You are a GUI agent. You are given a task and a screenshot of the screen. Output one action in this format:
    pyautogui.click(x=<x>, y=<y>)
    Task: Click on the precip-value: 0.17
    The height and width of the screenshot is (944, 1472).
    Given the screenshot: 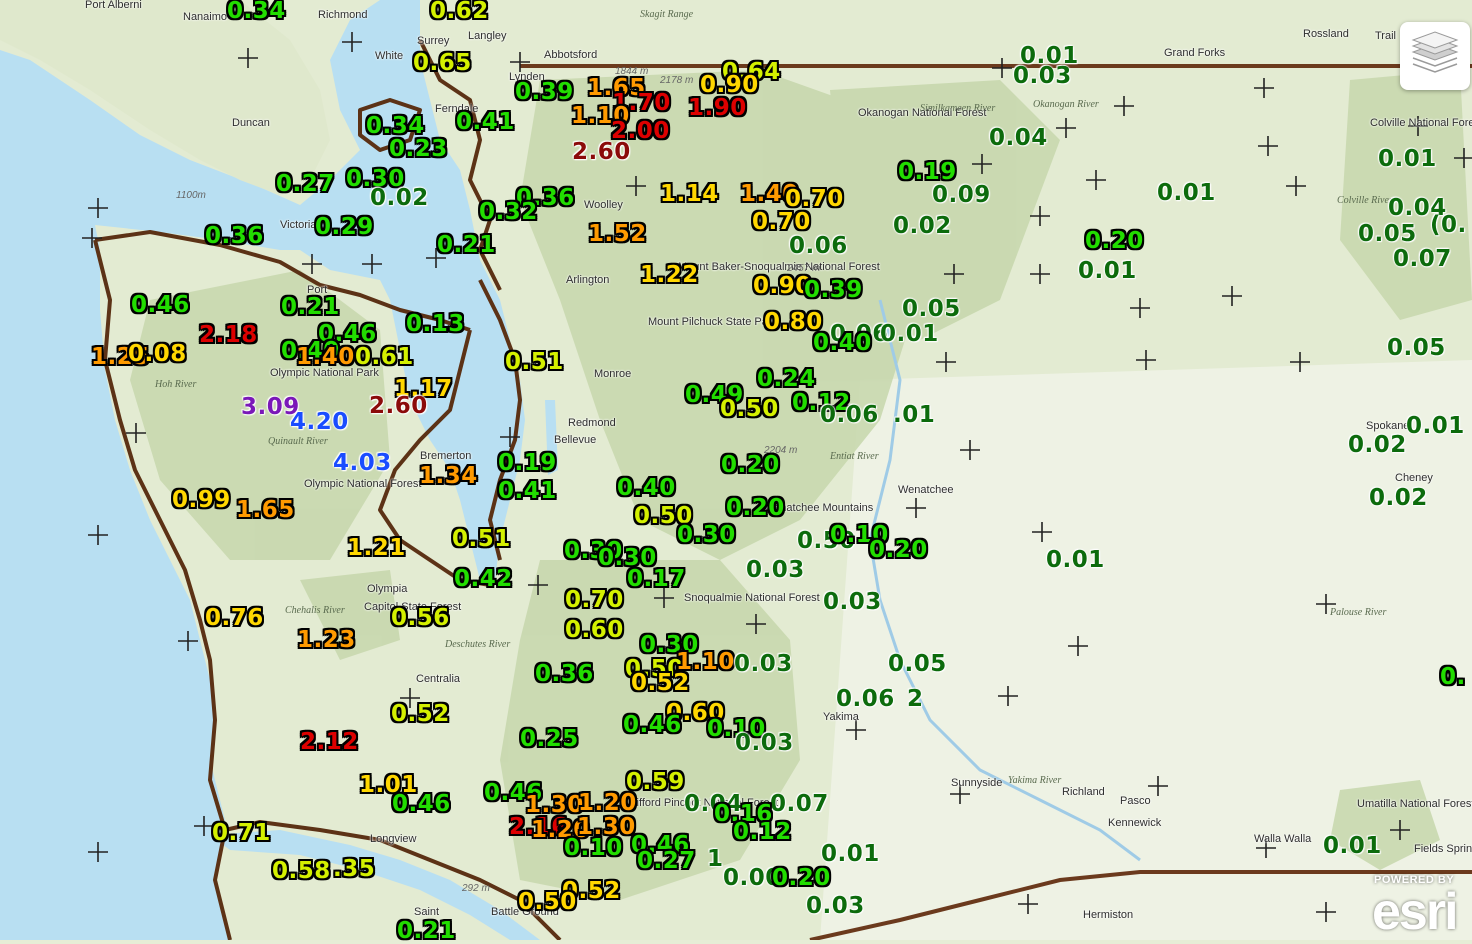 What is the action you would take?
    pyautogui.click(x=656, y=579)
    